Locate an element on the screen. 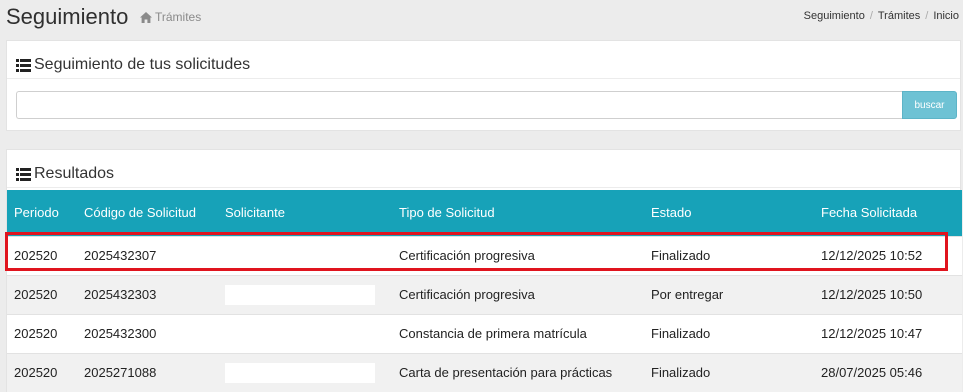 This screenshot has width=963, height=392. results-panel-title: Resultados is located at coordinates (74, 173).